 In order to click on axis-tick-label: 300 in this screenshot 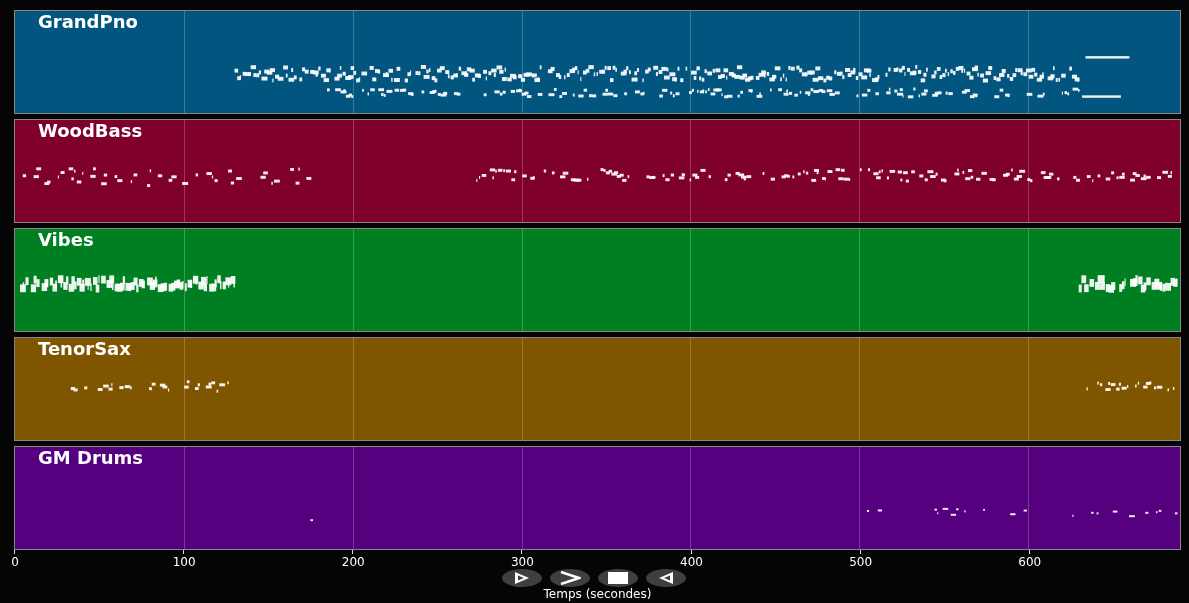, I will do `click(522, 562)`.